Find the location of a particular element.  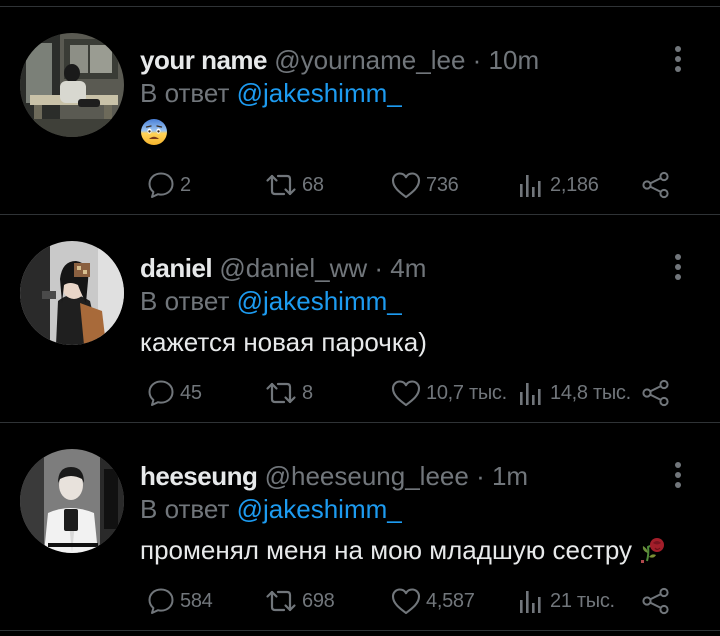

views-button: 21 тыс. is located at coordinates (565, 601).